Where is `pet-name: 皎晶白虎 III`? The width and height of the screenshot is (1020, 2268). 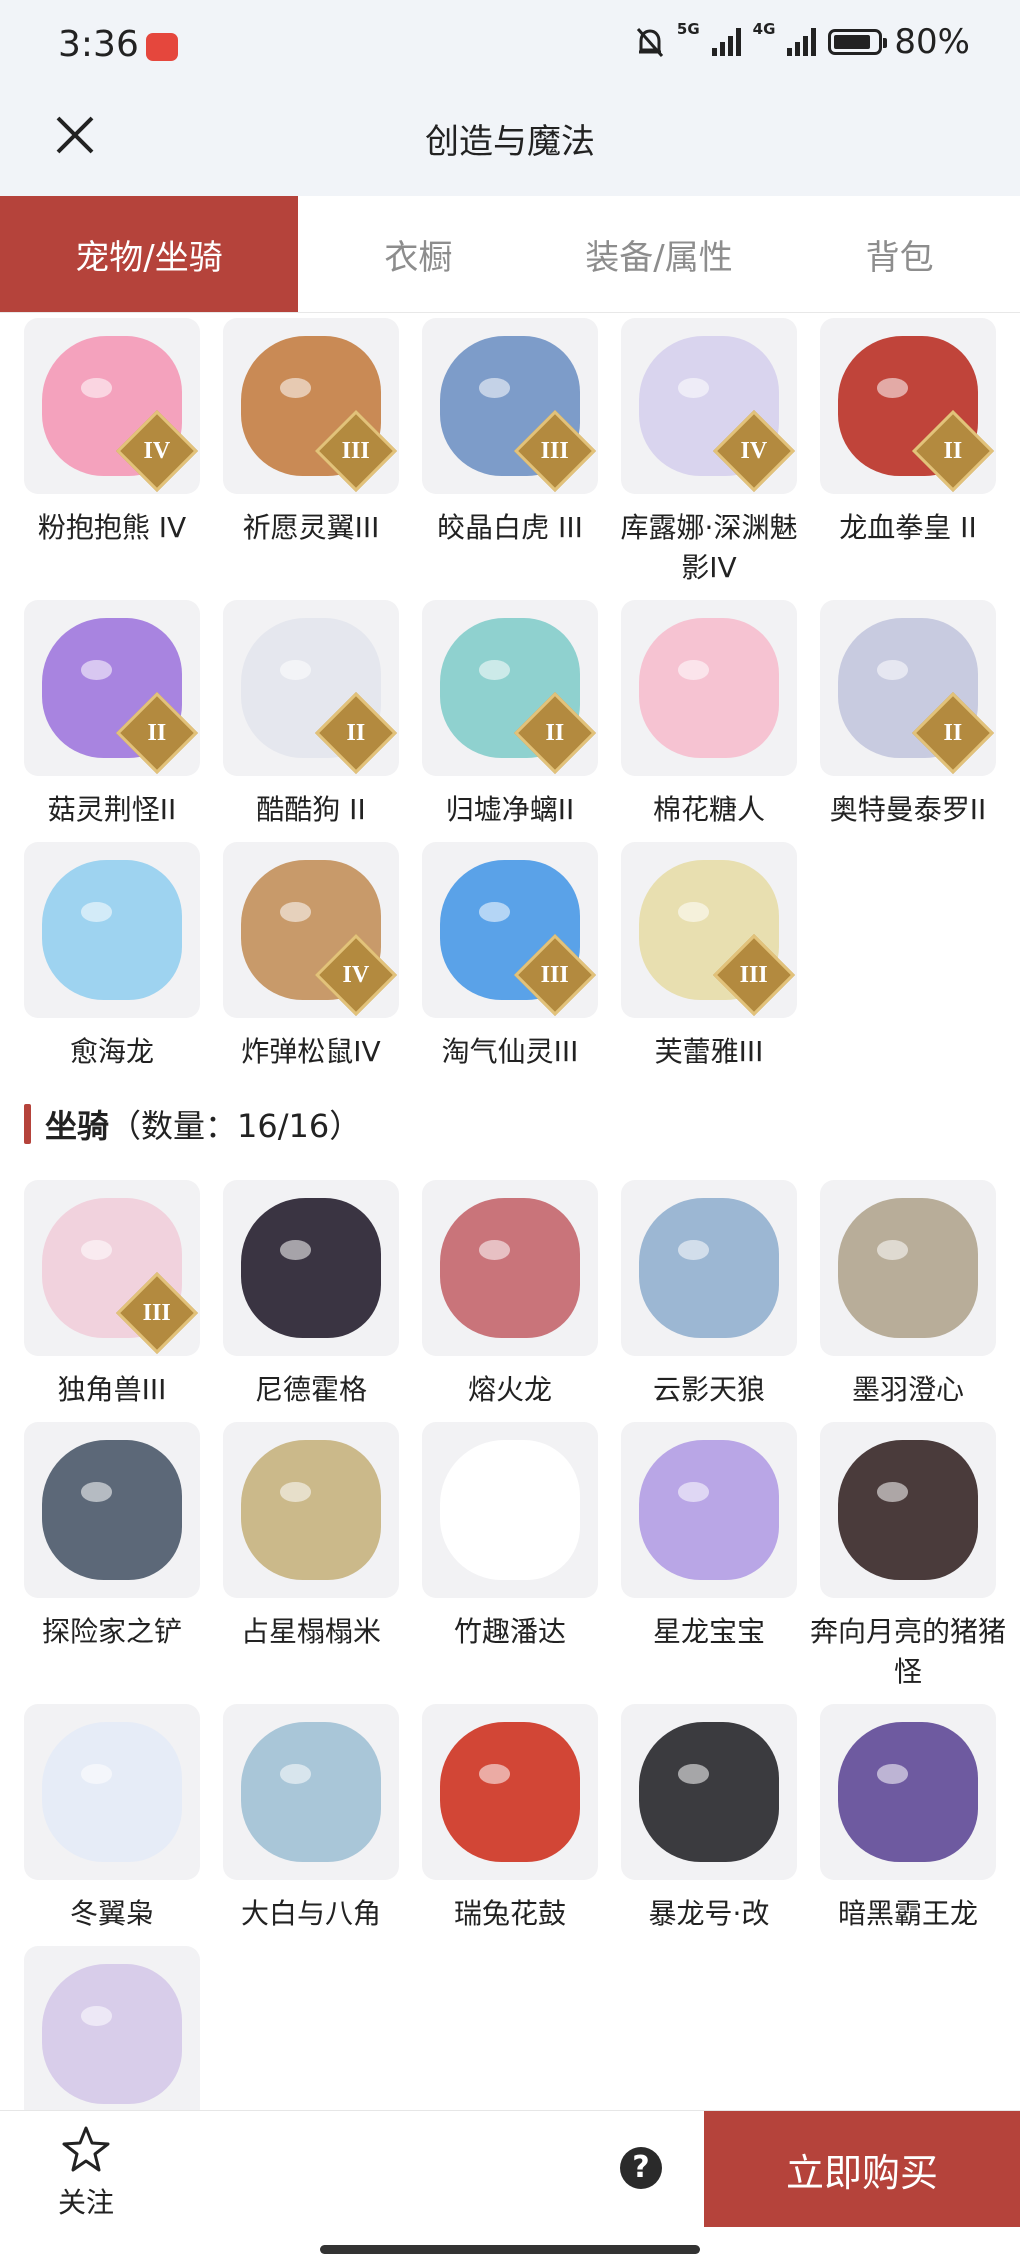 pet-name: 皎晶白虎 III is located at coordinates (510, 527).